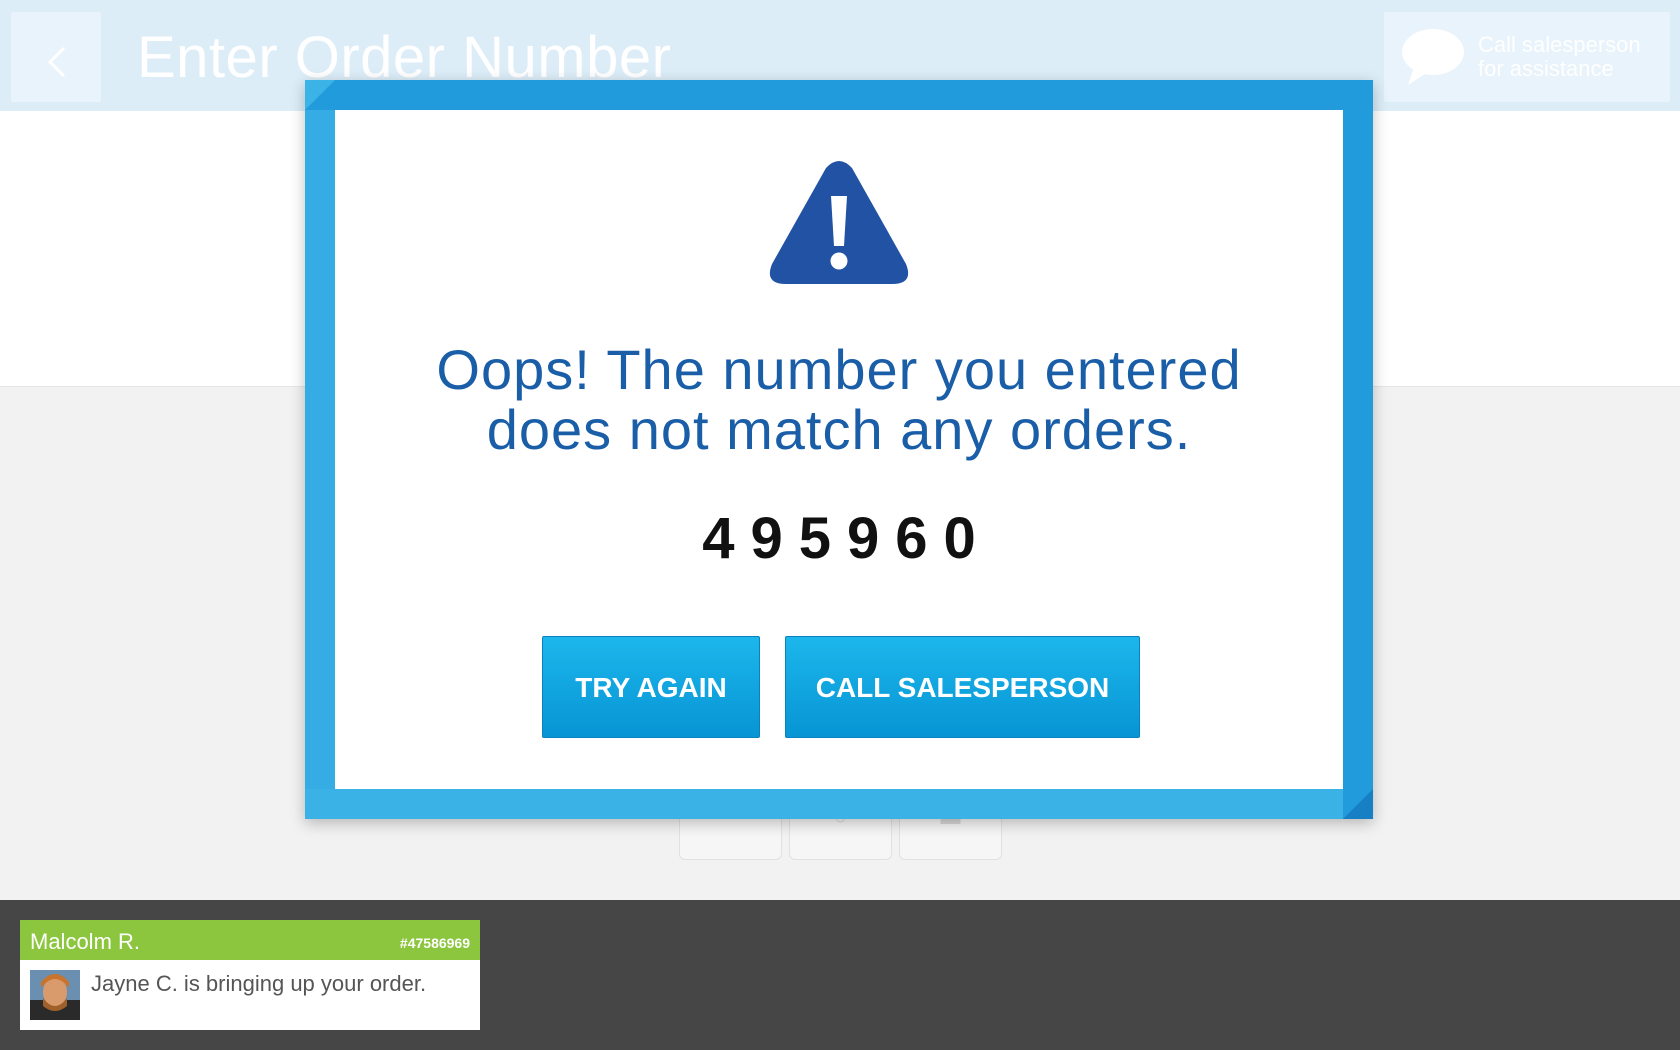 The image size is (1680, 1050). I want to click on call-salesperson-button: CALL SALESPERSON, so click(962, 687).